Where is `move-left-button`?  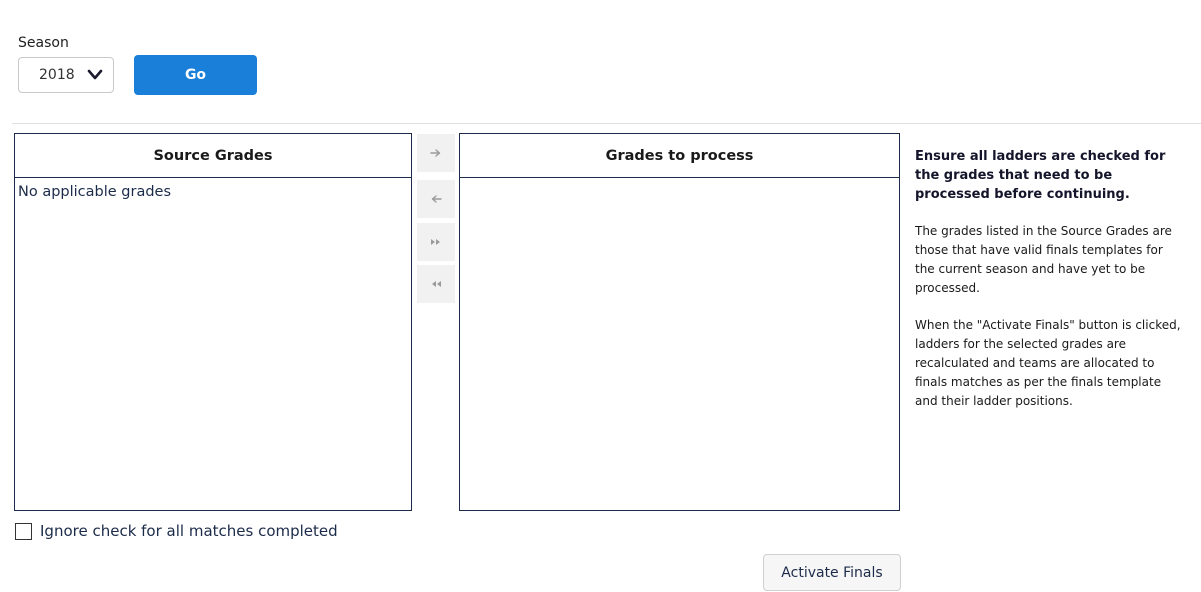 move-left-button is located at coordinates (436, 199).